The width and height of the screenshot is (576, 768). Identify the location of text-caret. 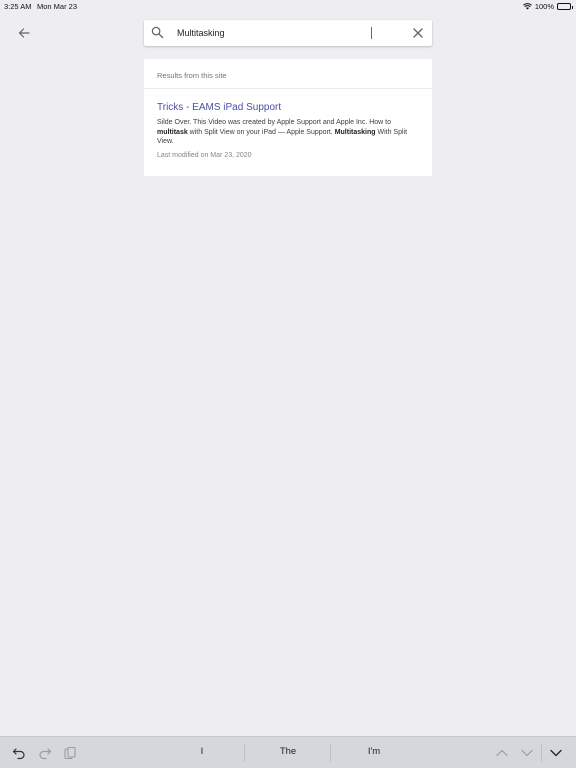
(371, 33).